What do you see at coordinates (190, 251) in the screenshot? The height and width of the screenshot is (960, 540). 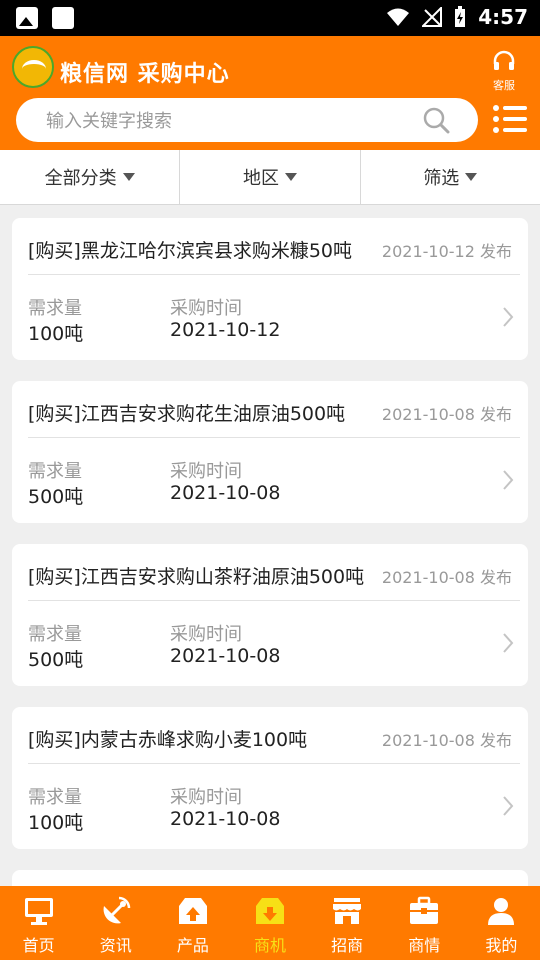 I see `card-title: [购买]黑龙江哈尔滨宾县求购米糠50吨` at bounding box center [190, 251].